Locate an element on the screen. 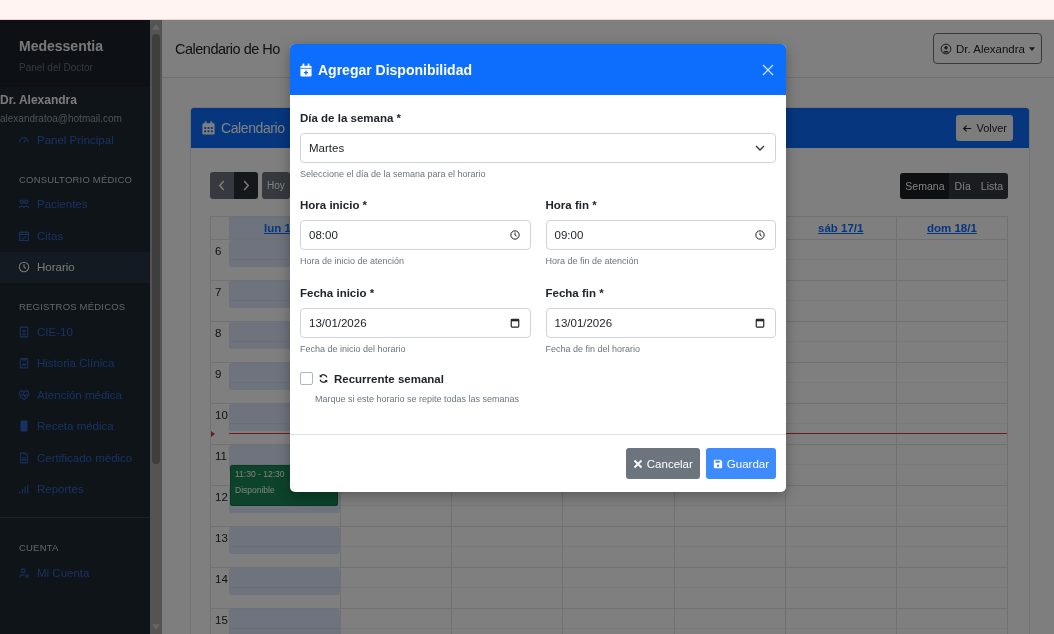 The width and height of the screenshot is (1054, 634). view-tab: Lista is located at coordinates (991, 185).